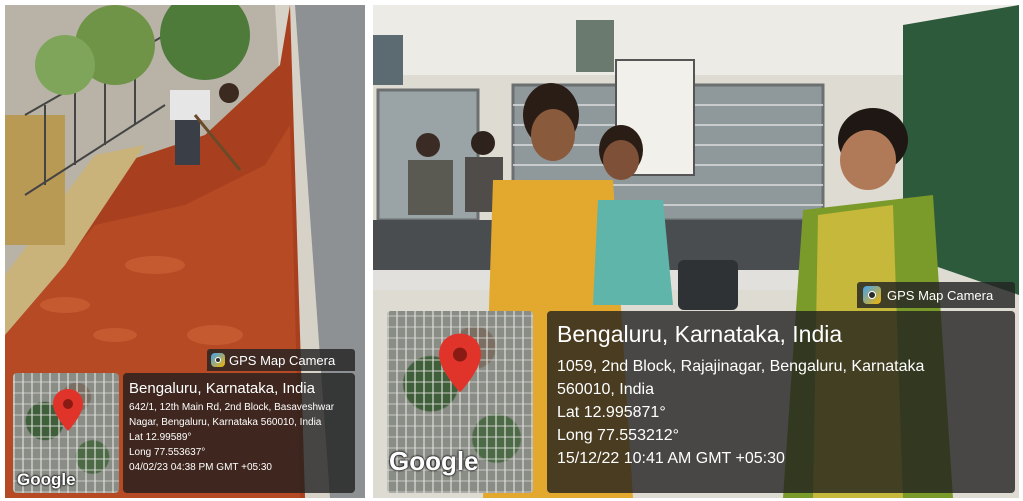 This screenshot has width=1023, height=501. What do you see at coordinates (200, 467) in the screenshot?
I see `timestamp: 04/02/23 04:38 PM GMT +05:30` at bounding box center [200, 467].